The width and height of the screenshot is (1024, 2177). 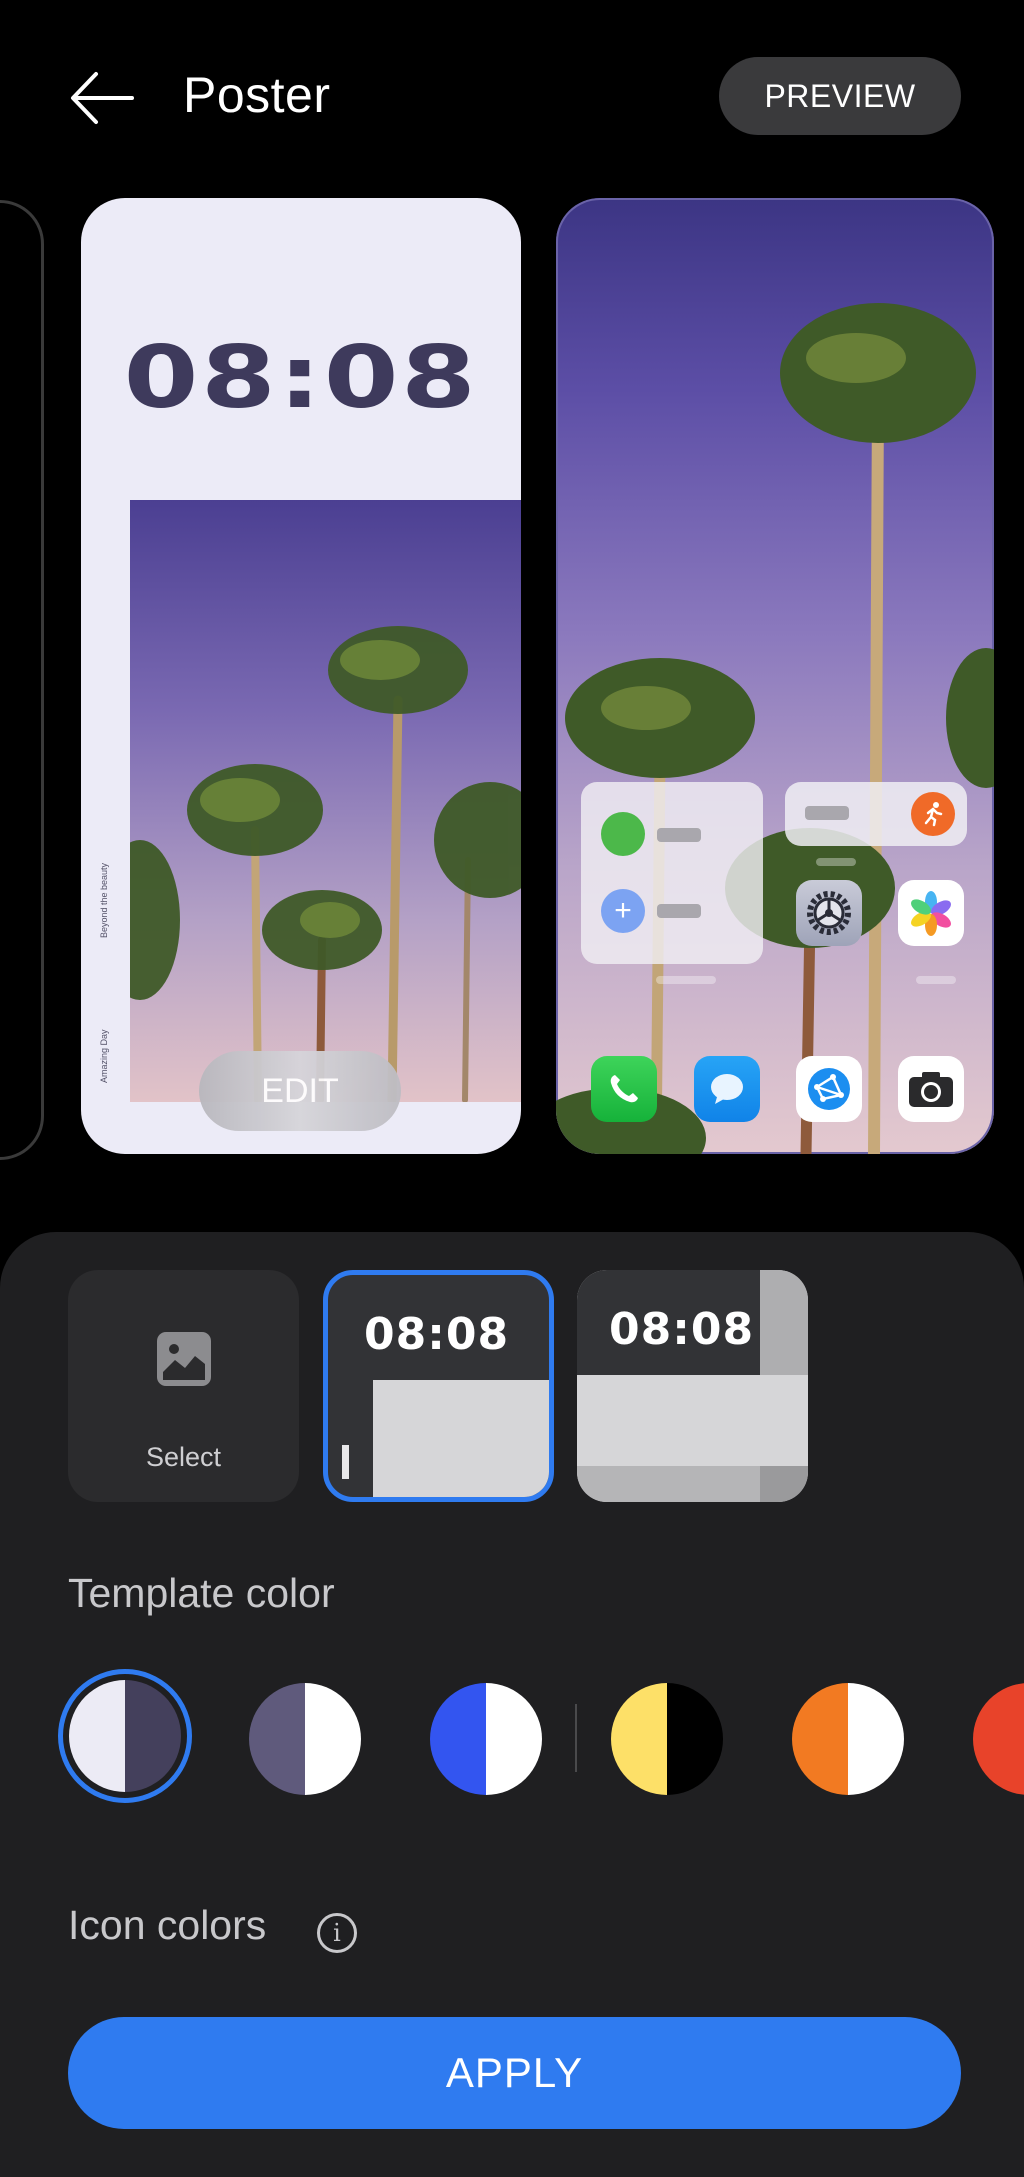 What do you see at coordinates (461, 1438) in the screenshot?
I see `template-image-block` at bounding box center [461, 1438].